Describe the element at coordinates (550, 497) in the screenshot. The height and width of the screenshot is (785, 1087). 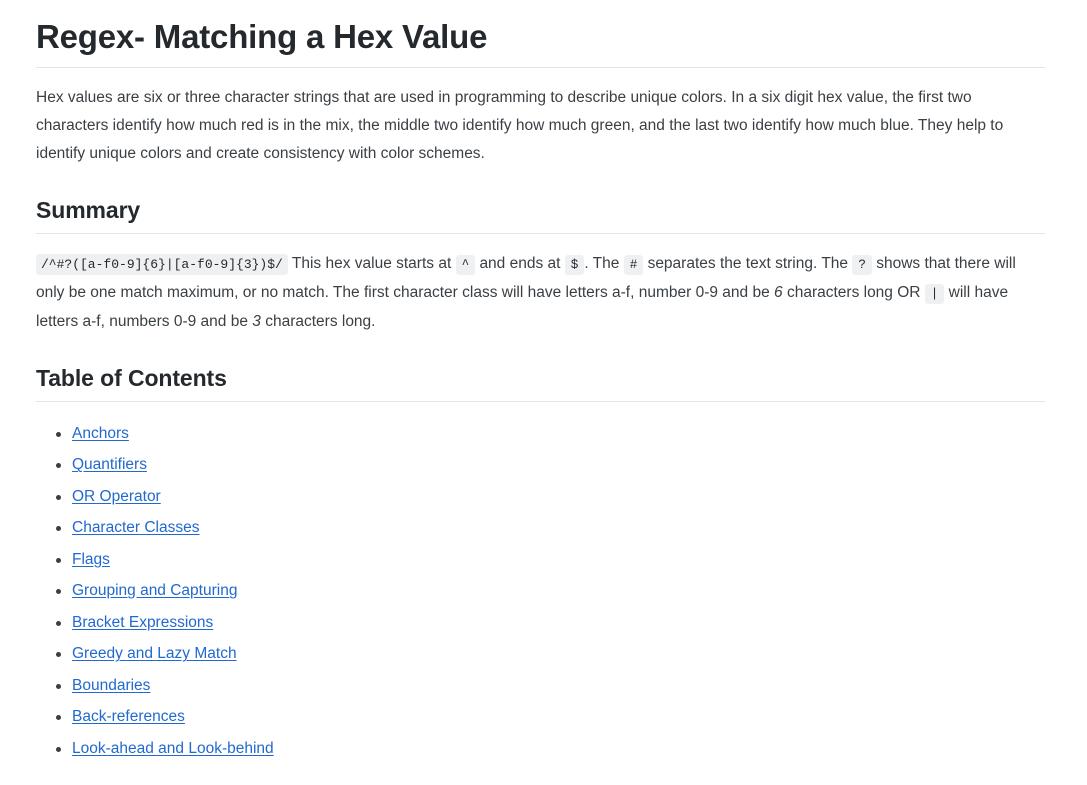
I see `list-item: OR Operator` at that location.